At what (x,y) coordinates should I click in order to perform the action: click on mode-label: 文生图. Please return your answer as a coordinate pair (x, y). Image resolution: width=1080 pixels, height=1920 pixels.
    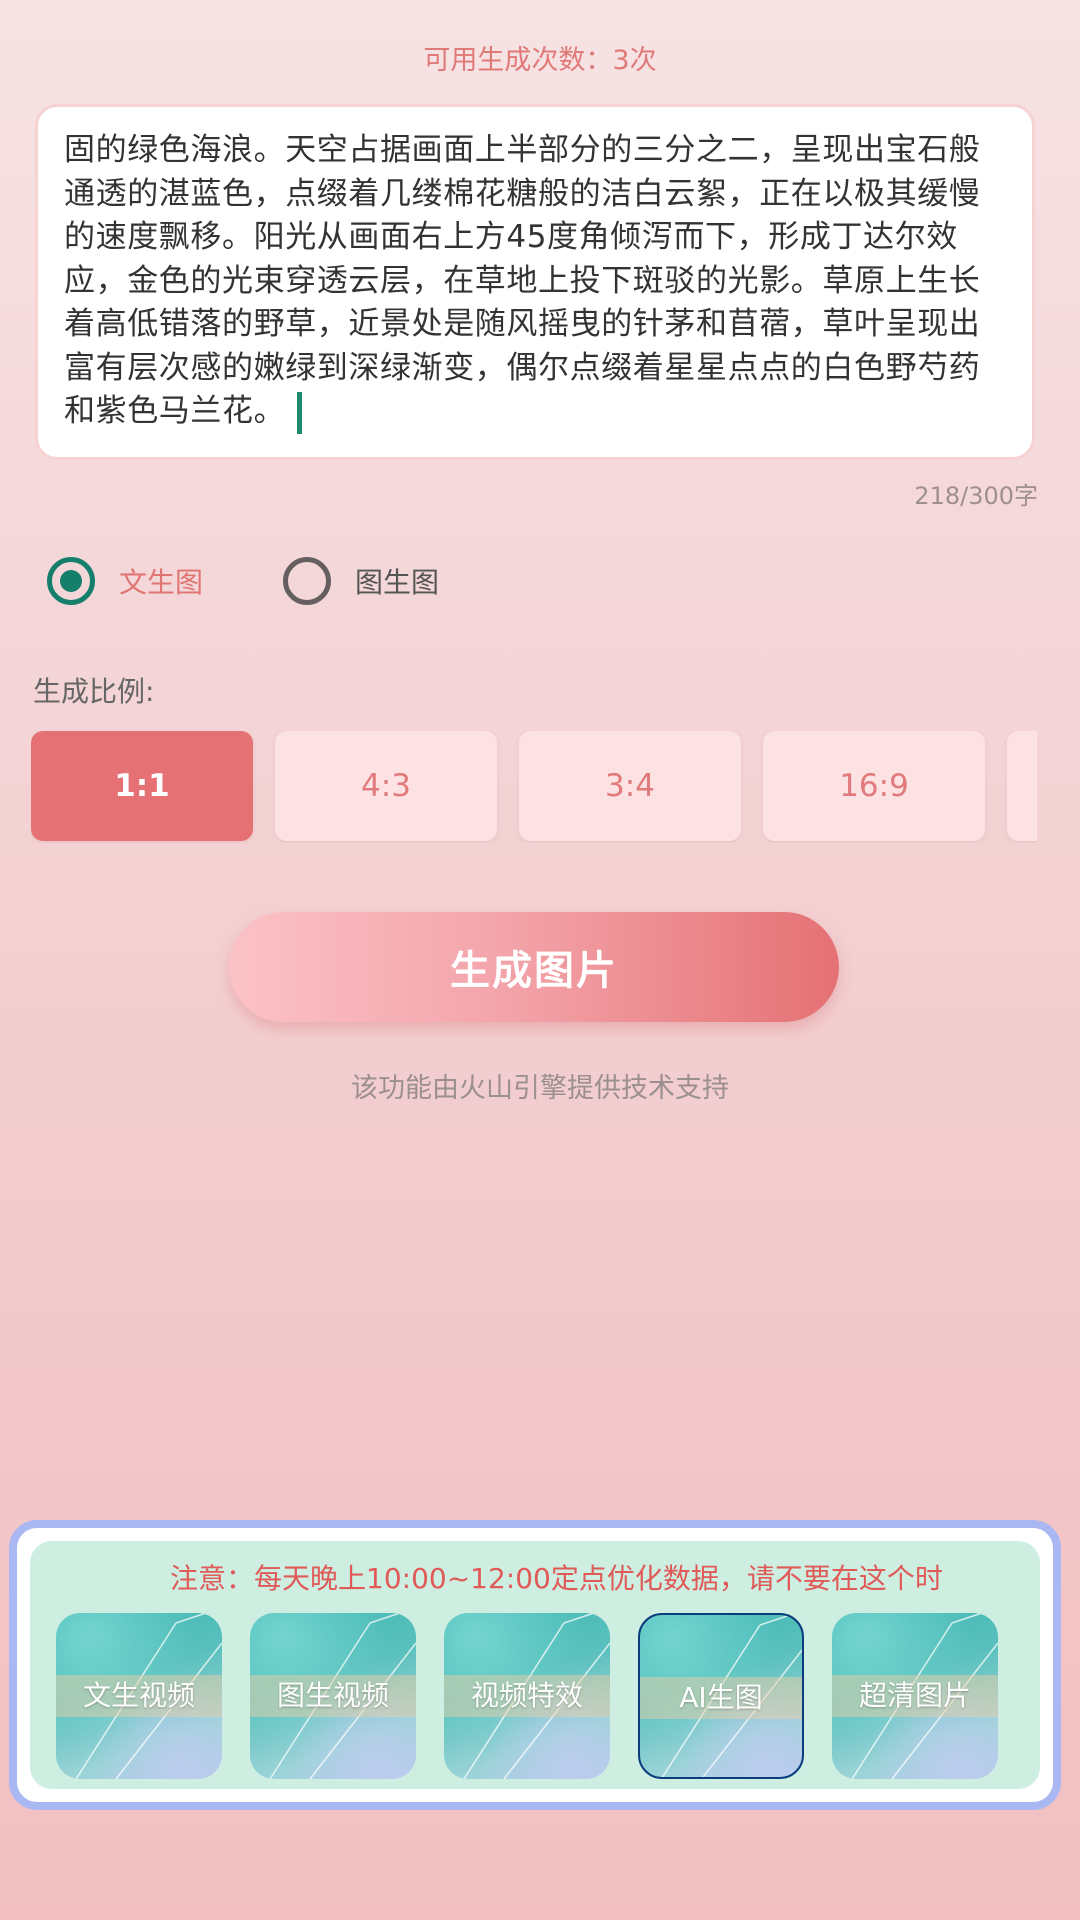
    Looking at the image, I should click on (161, 582).